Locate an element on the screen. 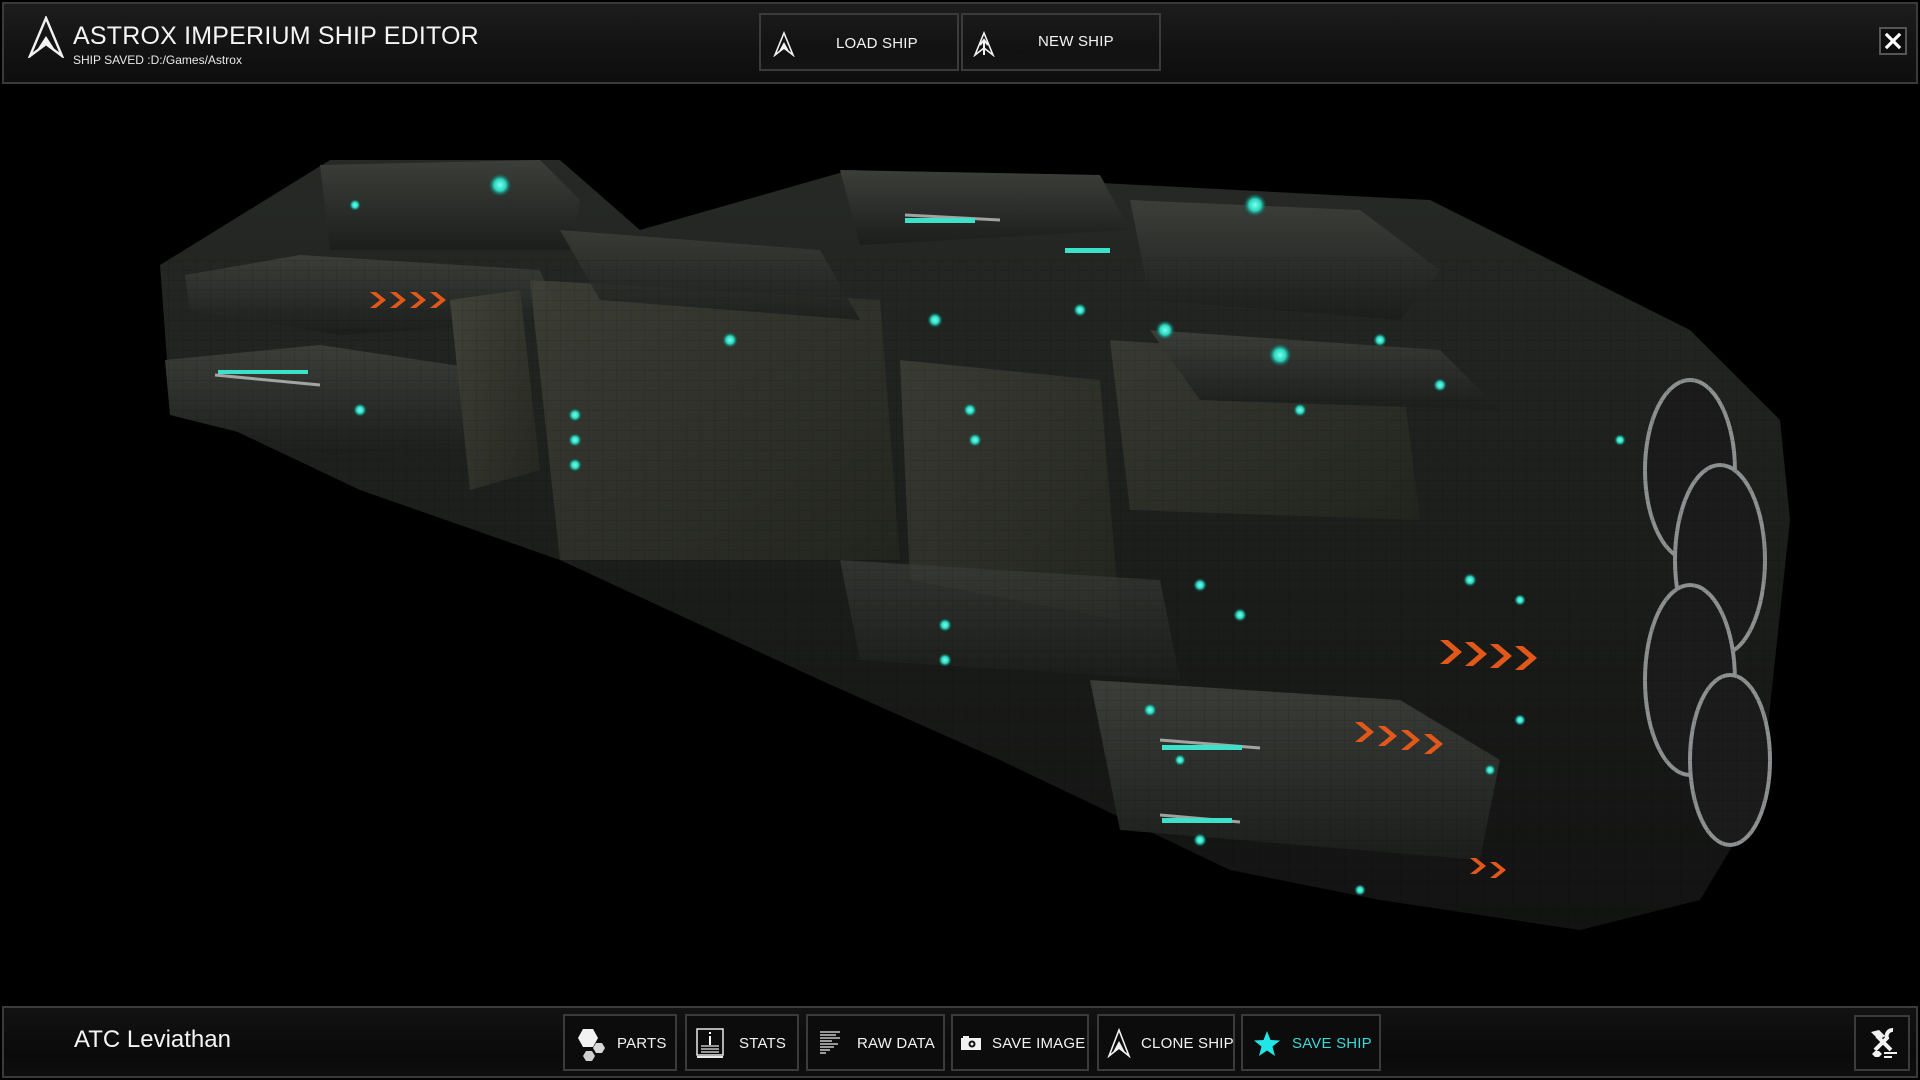 The height and width of the screenshot is (1080, 1920). save-ship-label: SAVE SHIP is located at coordinates (1332, 1043).